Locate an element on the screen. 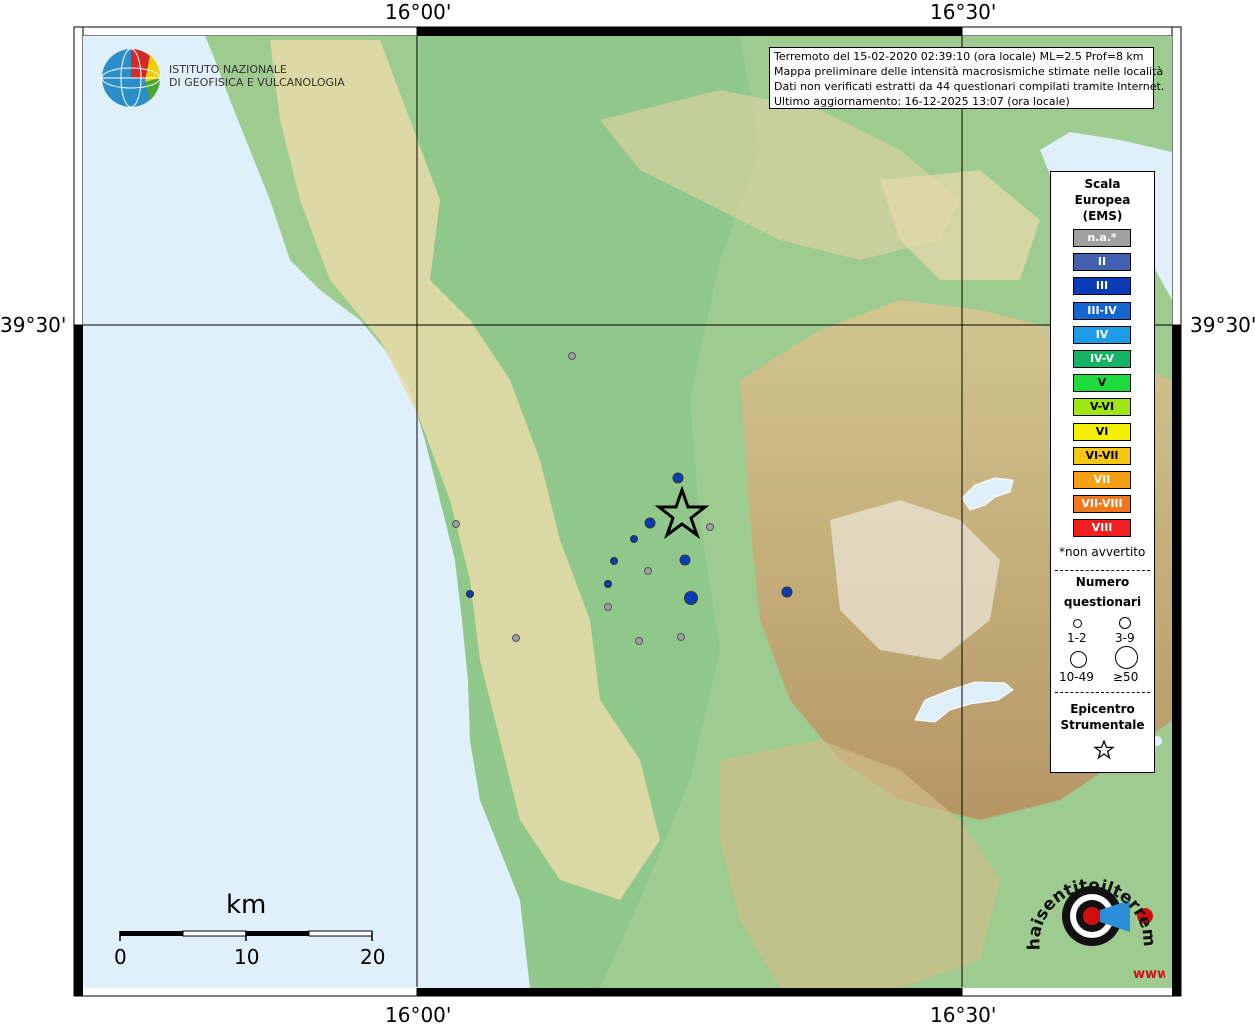 The height and width of the screenshot is (1027, 1255). legend-title-3: (EMS) is located at coordinates (1102, 216).